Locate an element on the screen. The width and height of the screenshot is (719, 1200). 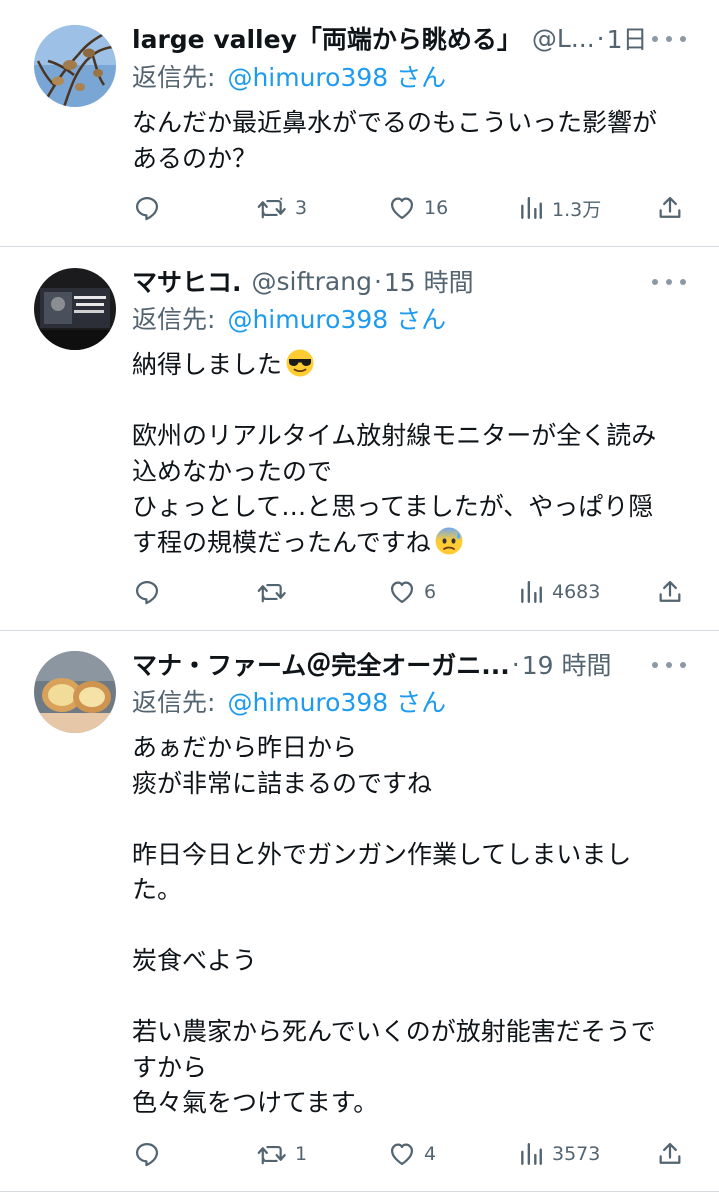
tweet-header: large valley「両端から眺める」 @L... · 1日 is located at coordinates (405, 38).